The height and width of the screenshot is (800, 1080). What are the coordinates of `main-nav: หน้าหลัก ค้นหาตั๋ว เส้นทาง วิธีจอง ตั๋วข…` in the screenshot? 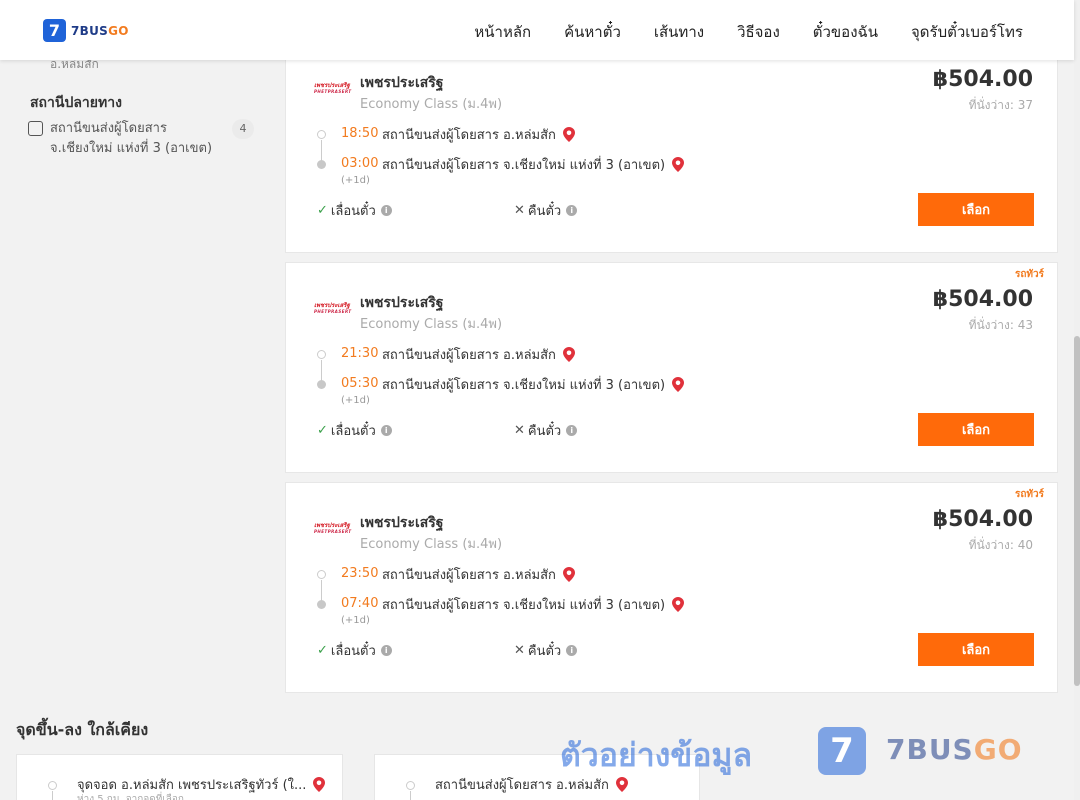 It's located at (748, 32).